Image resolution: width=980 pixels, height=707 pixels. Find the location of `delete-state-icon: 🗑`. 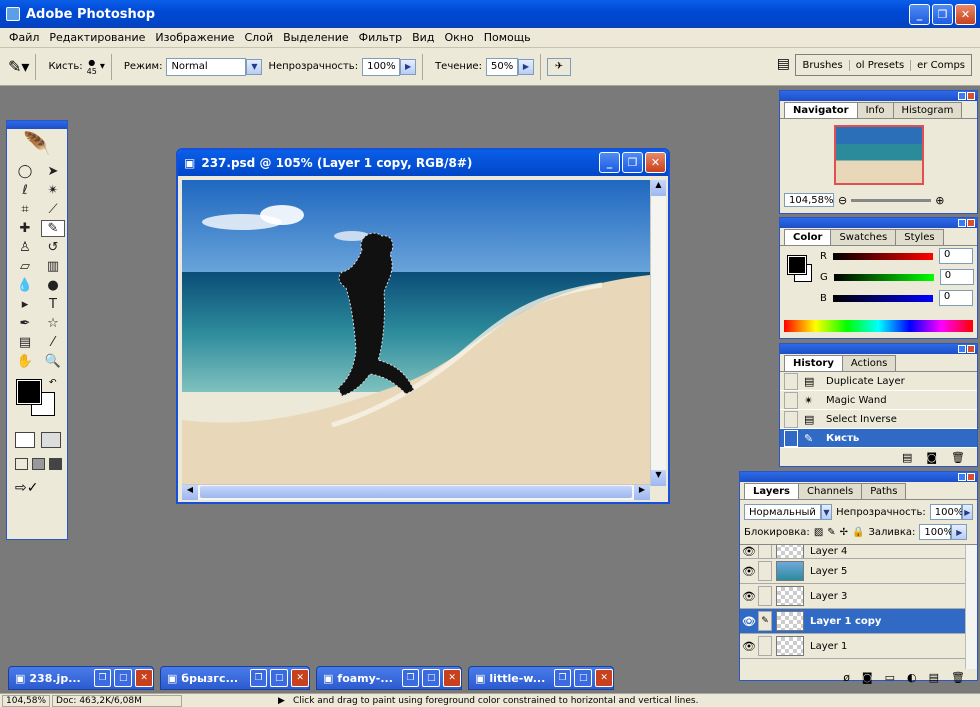

delete-state-icon: 🗑 is located at coordinates (958, 457).